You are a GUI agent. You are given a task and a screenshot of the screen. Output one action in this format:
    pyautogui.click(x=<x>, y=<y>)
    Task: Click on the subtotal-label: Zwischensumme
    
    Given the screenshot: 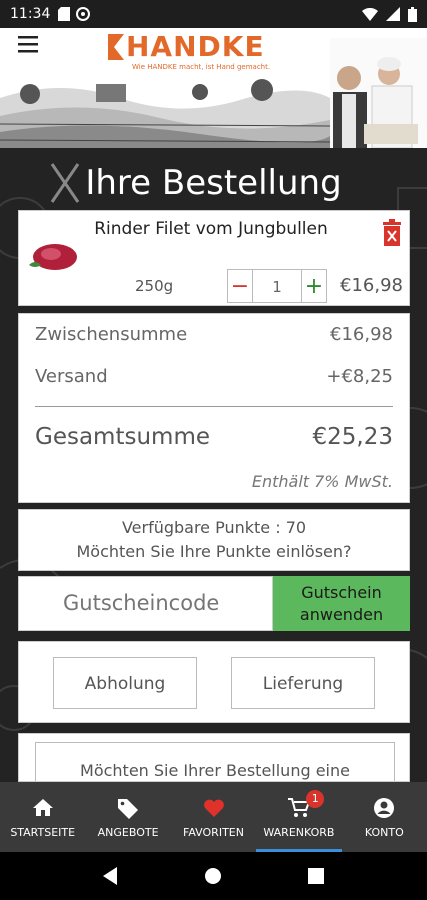 What is the action you would take?
    pyautogui.click(x=111, y=334)
    